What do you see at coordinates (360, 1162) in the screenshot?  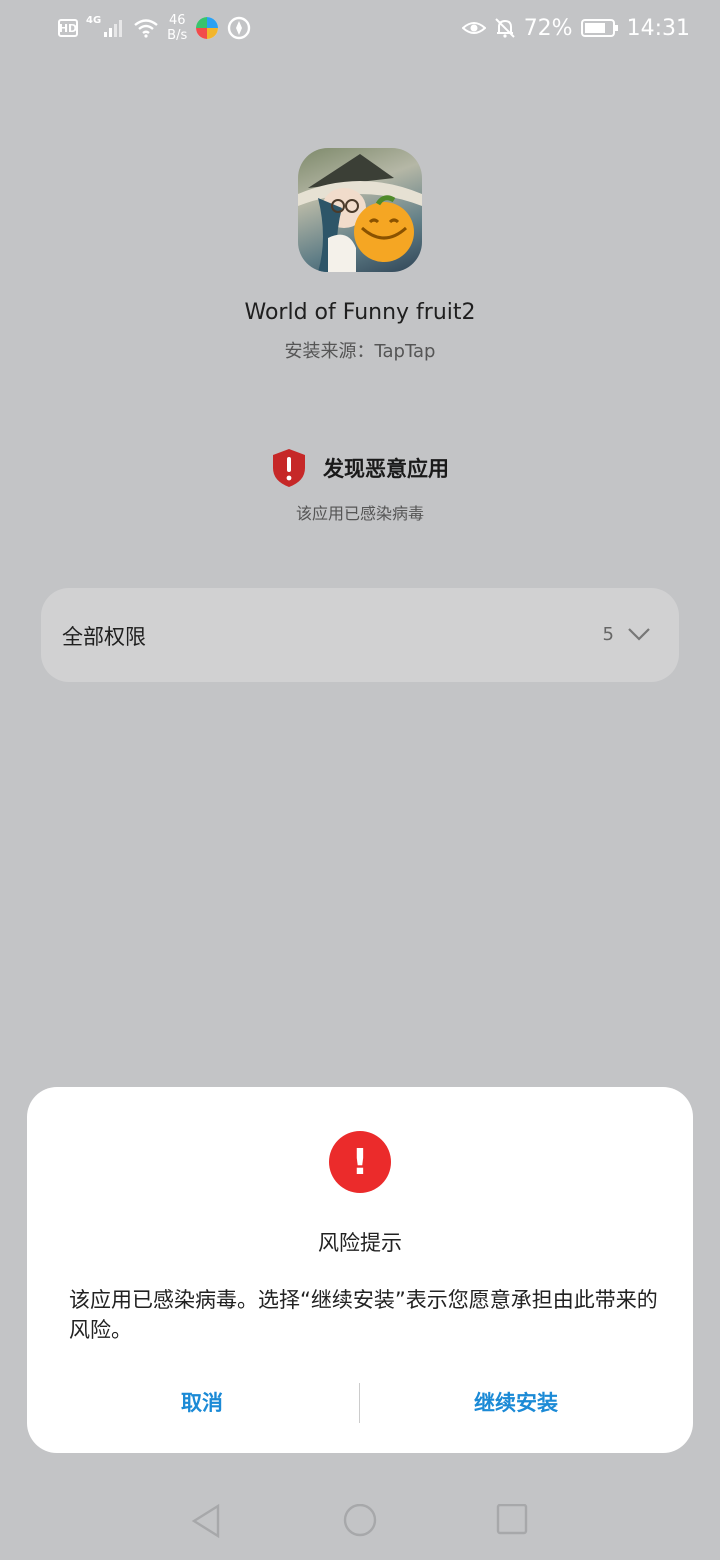 I see `alert-icon: !` at bounding box center [360, 1162].